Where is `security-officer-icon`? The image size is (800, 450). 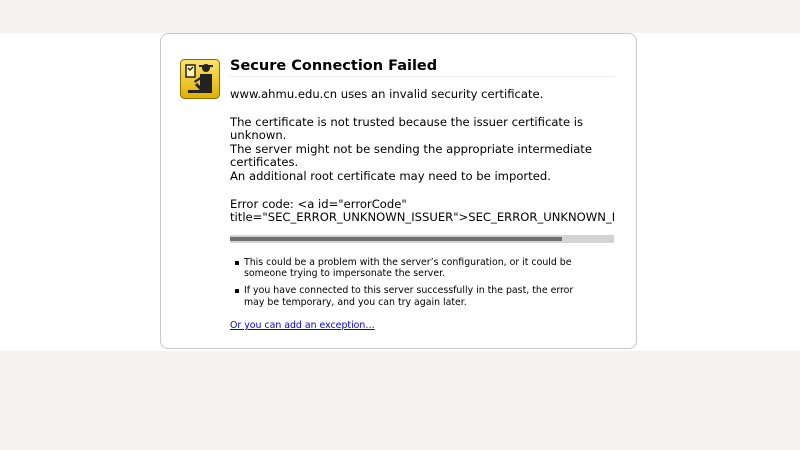
security-officer-icon is located at coordinates (200, 79).